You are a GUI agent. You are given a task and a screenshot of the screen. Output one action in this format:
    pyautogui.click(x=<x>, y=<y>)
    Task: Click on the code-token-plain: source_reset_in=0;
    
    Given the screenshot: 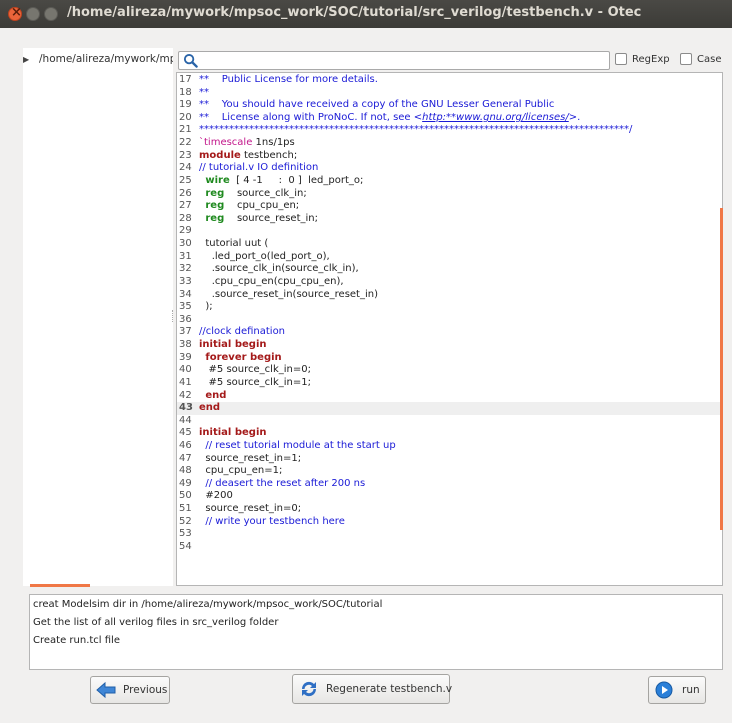 What is the action you would take?
    pyautogui.click(x=250, y=509)
    